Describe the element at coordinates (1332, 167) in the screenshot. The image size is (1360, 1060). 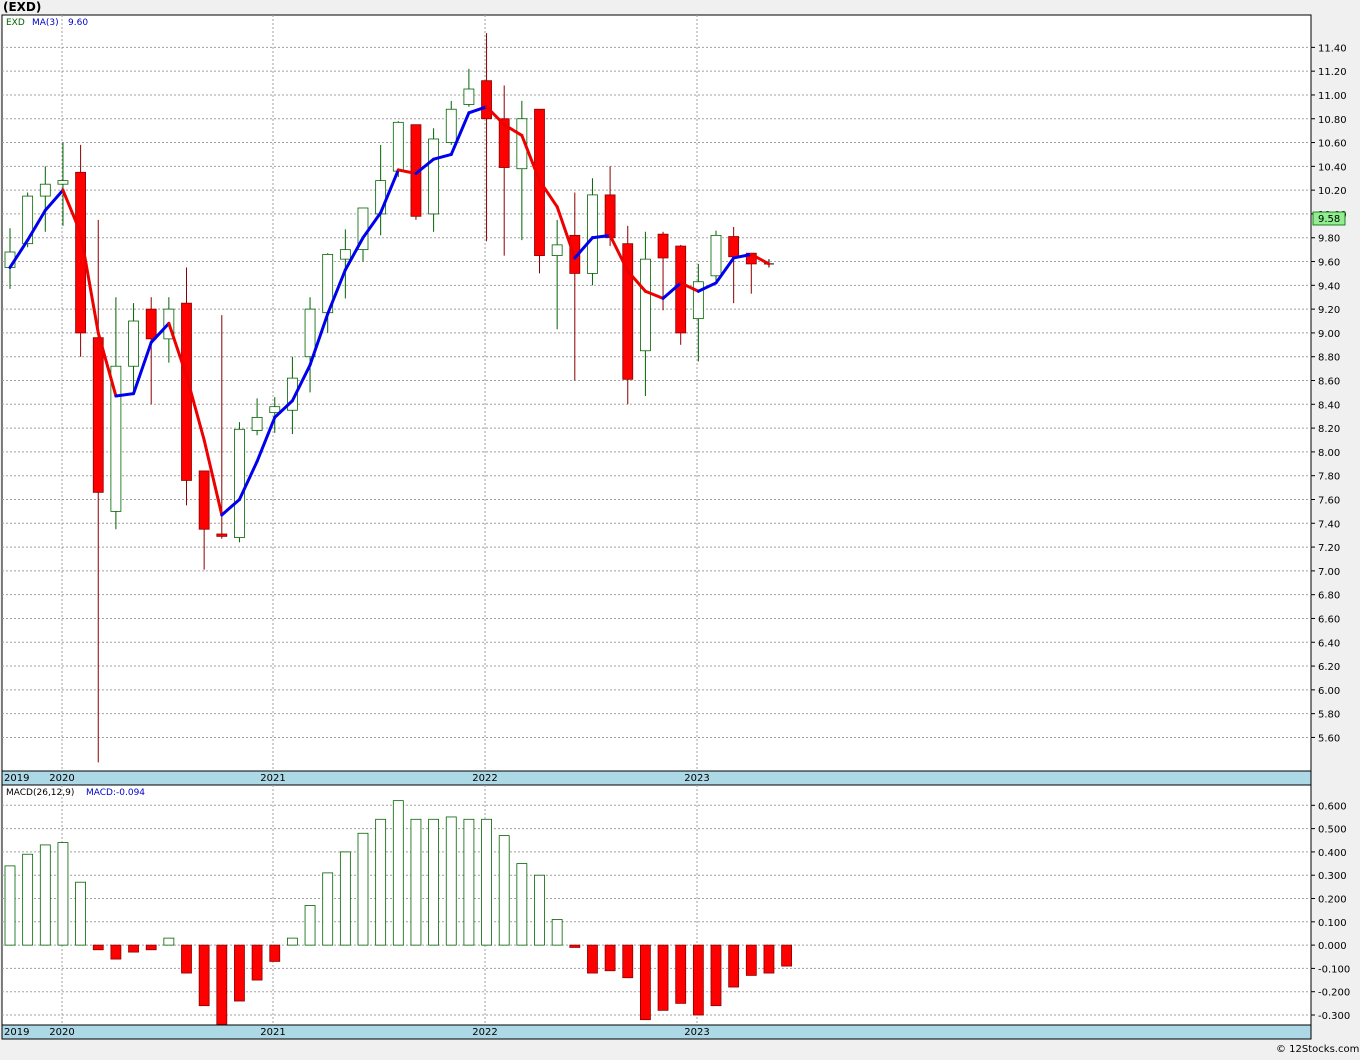
I see `price-tick-label: 10.40` at that location.